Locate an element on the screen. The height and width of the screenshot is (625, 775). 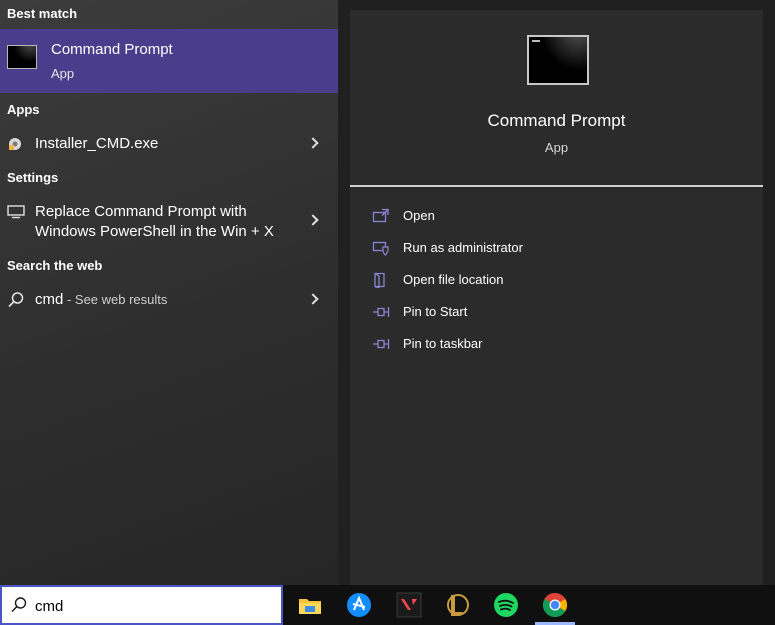
web-suffix: - See web results is located at coordinates (115, 299).